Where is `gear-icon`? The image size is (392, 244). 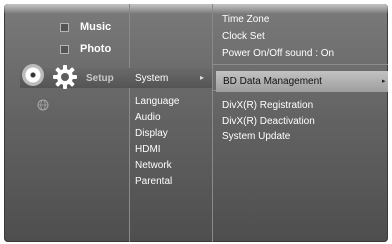 gear-icon is located at coordinates (65, 77).